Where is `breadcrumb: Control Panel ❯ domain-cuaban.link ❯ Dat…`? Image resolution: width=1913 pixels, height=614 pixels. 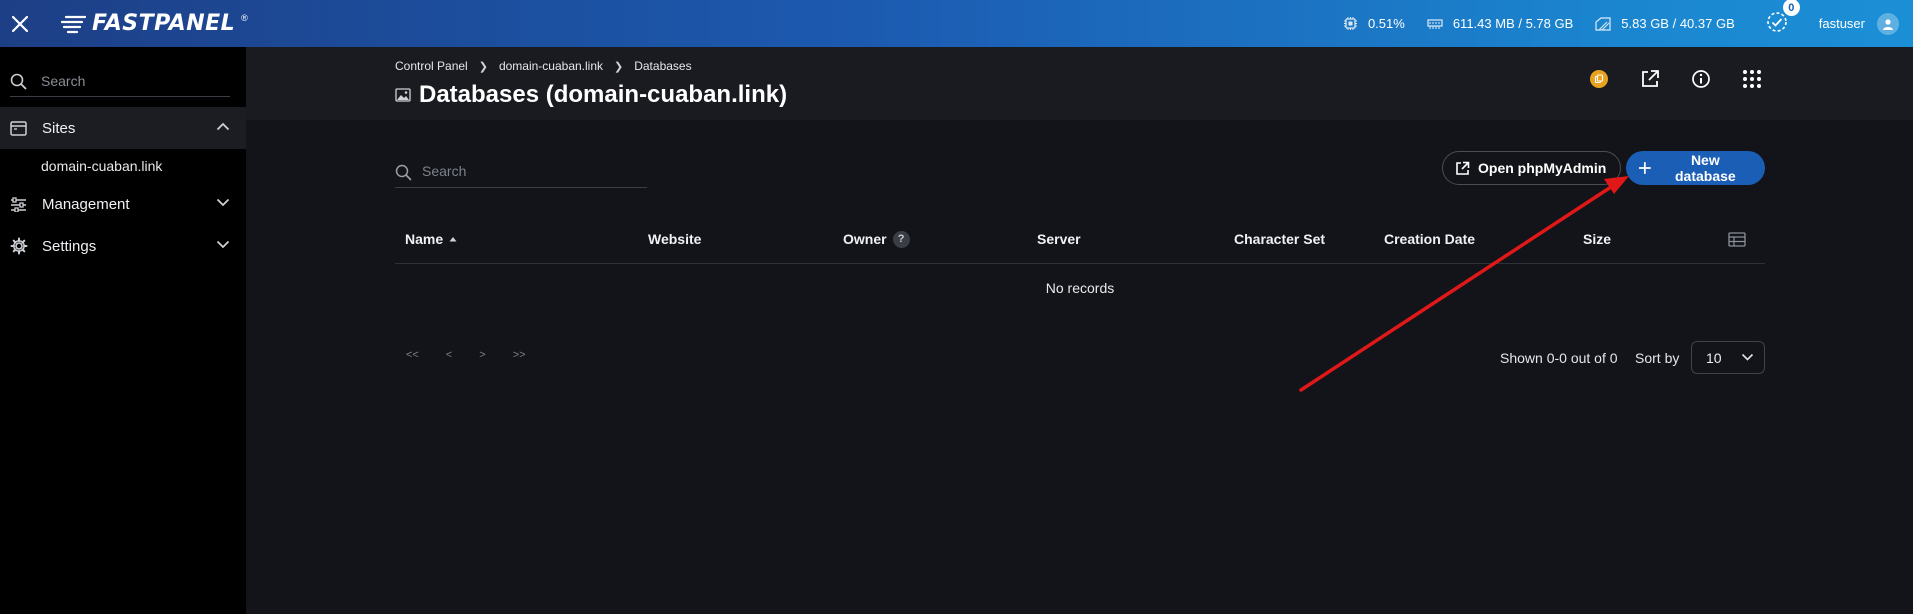 breadcrumb: Control Panel ❯ domain-cuaban.link ❯ Dat… is located at coordinates (543, 66).